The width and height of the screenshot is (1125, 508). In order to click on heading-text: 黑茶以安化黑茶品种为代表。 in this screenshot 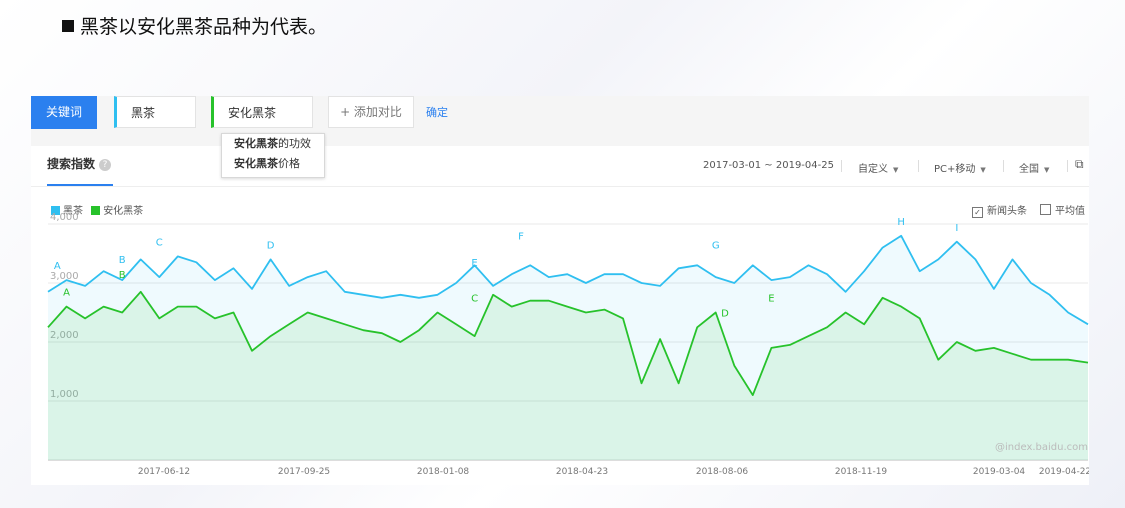, I will do `click(204, 27)`.